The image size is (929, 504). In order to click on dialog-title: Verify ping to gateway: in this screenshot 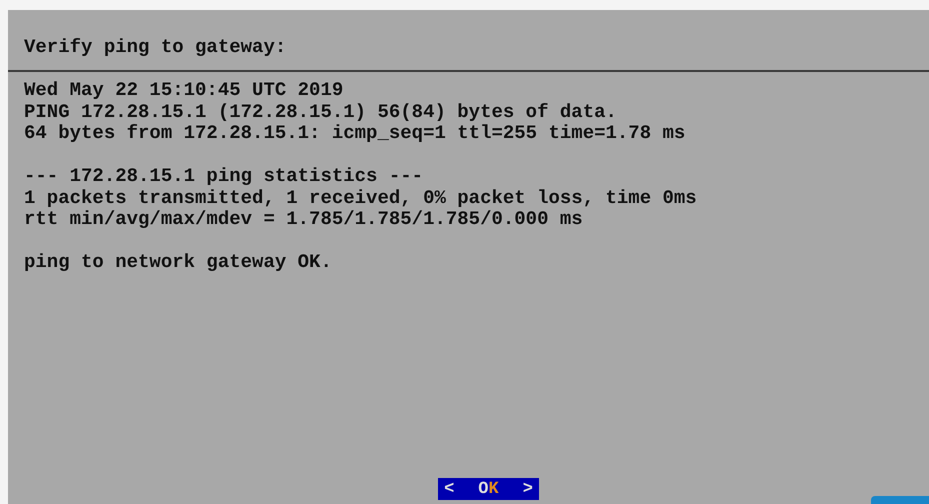, I will do `click(155, 47)`.